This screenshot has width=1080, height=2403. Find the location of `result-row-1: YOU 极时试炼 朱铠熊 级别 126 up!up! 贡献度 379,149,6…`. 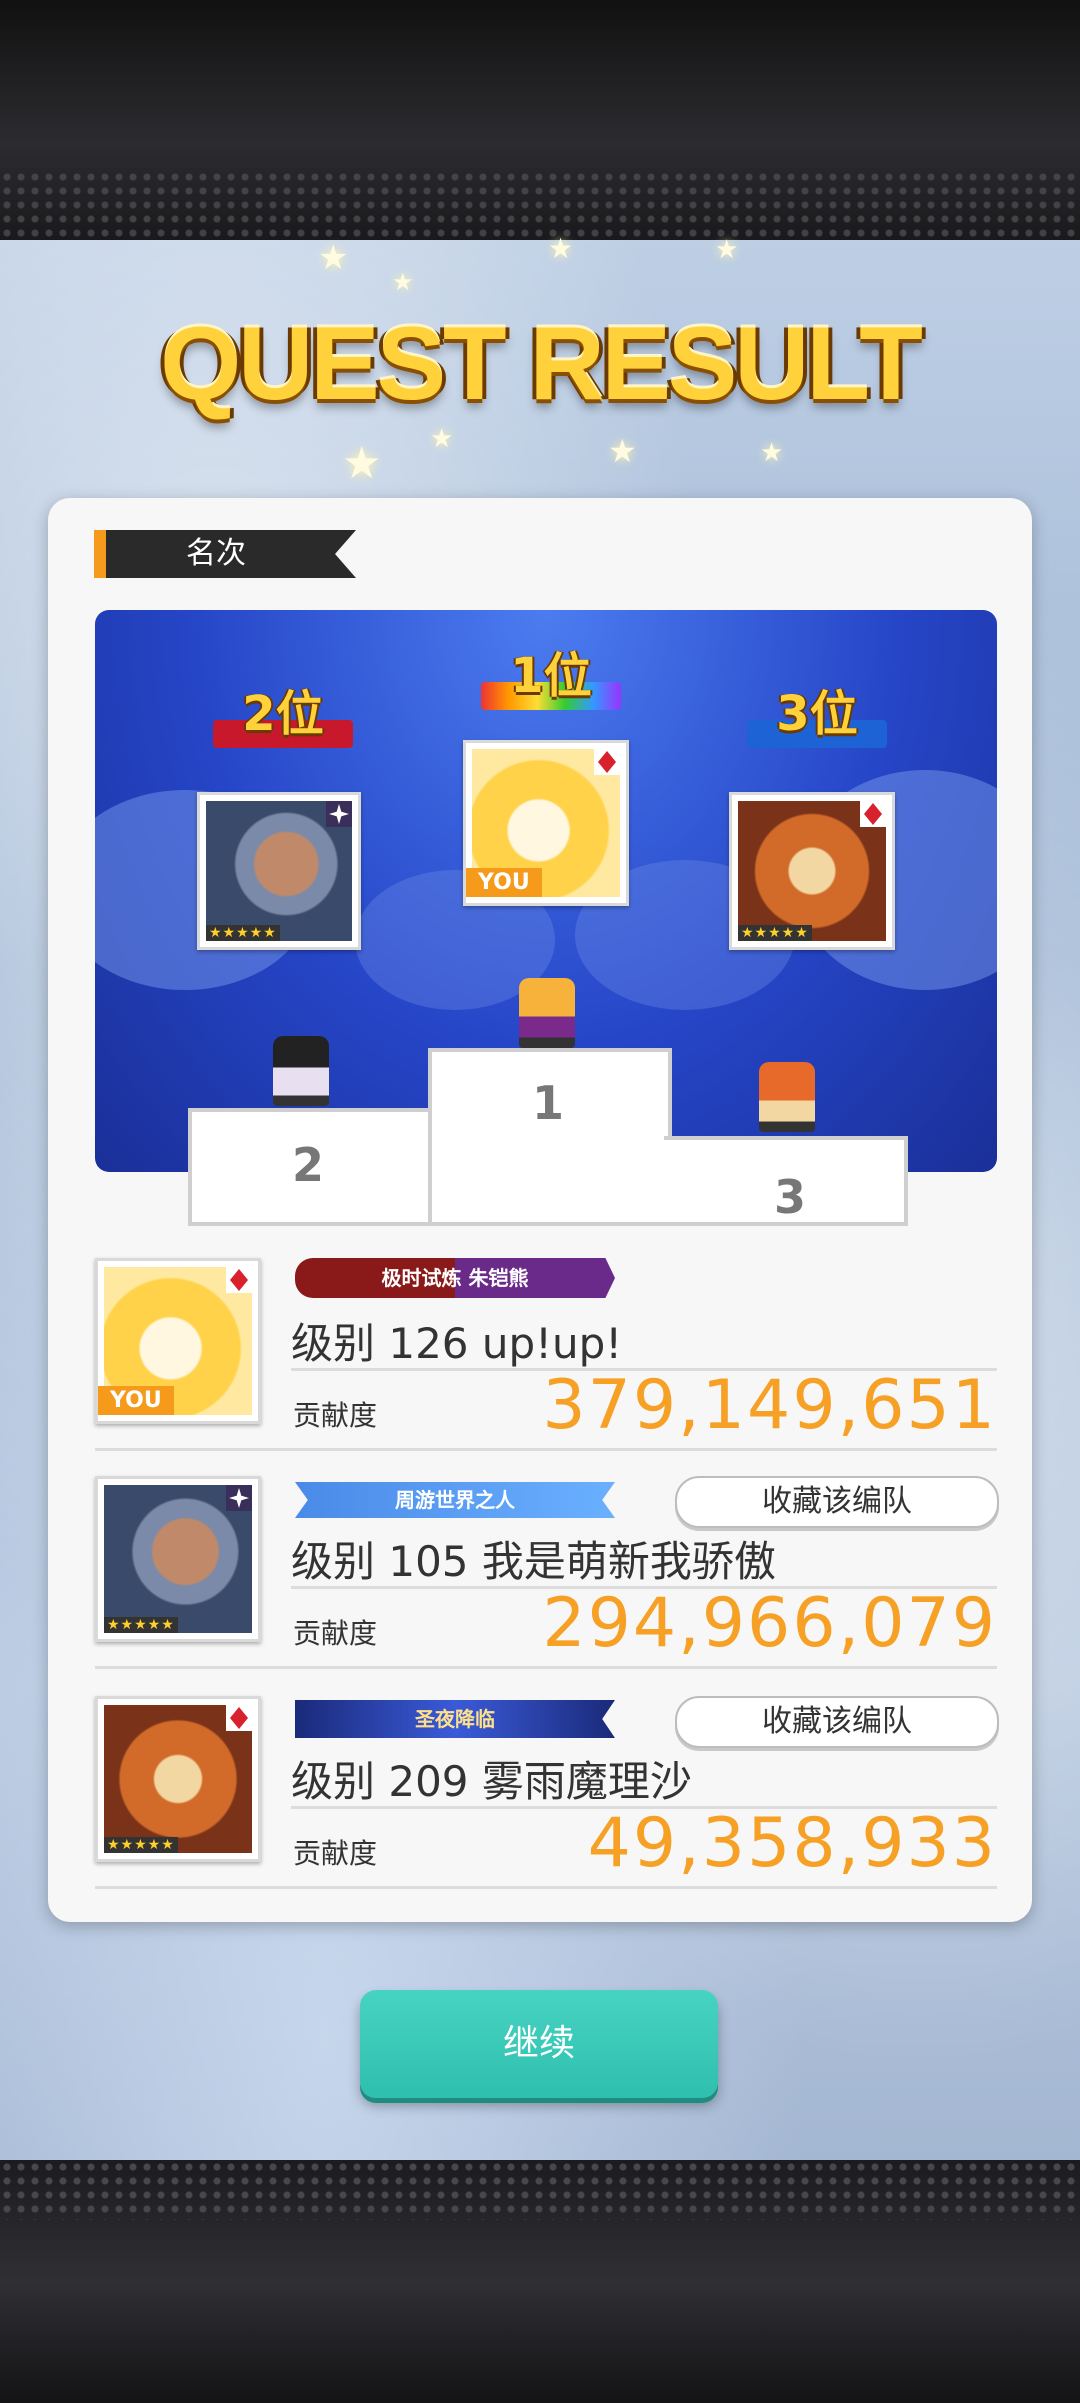

result-row-1: YOU 极时试炼 朱铠熊 级别 126 up!up! 贡献度 379,149,6… is located at coordinates (546, 1354).